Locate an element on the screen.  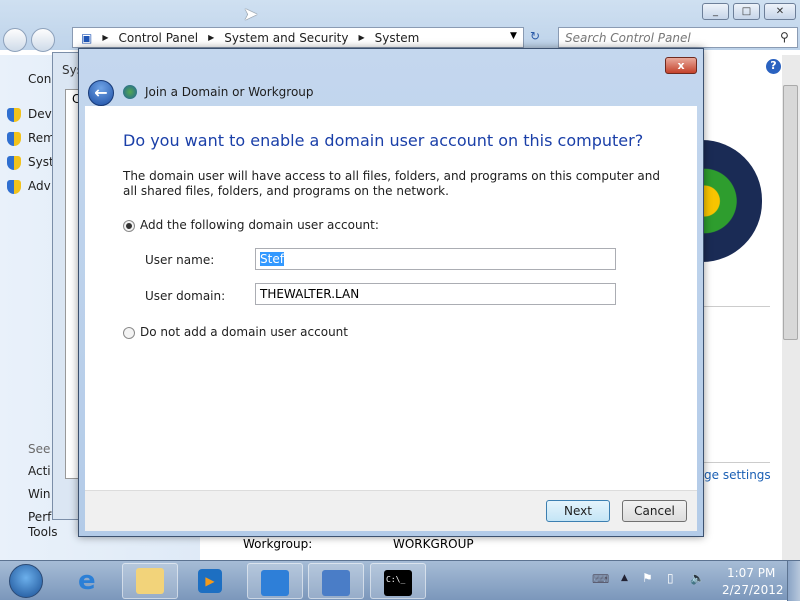
see-link-tools: Tools is located at coordinates (43, 532).